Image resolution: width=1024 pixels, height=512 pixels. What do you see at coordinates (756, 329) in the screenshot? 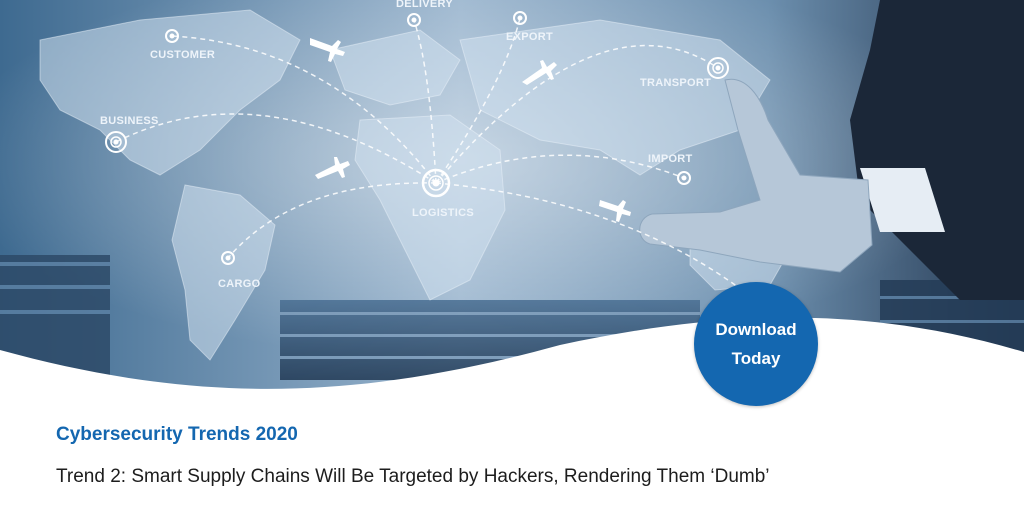
I see `download-label-line1: Download` at bounding box center [756, 329].